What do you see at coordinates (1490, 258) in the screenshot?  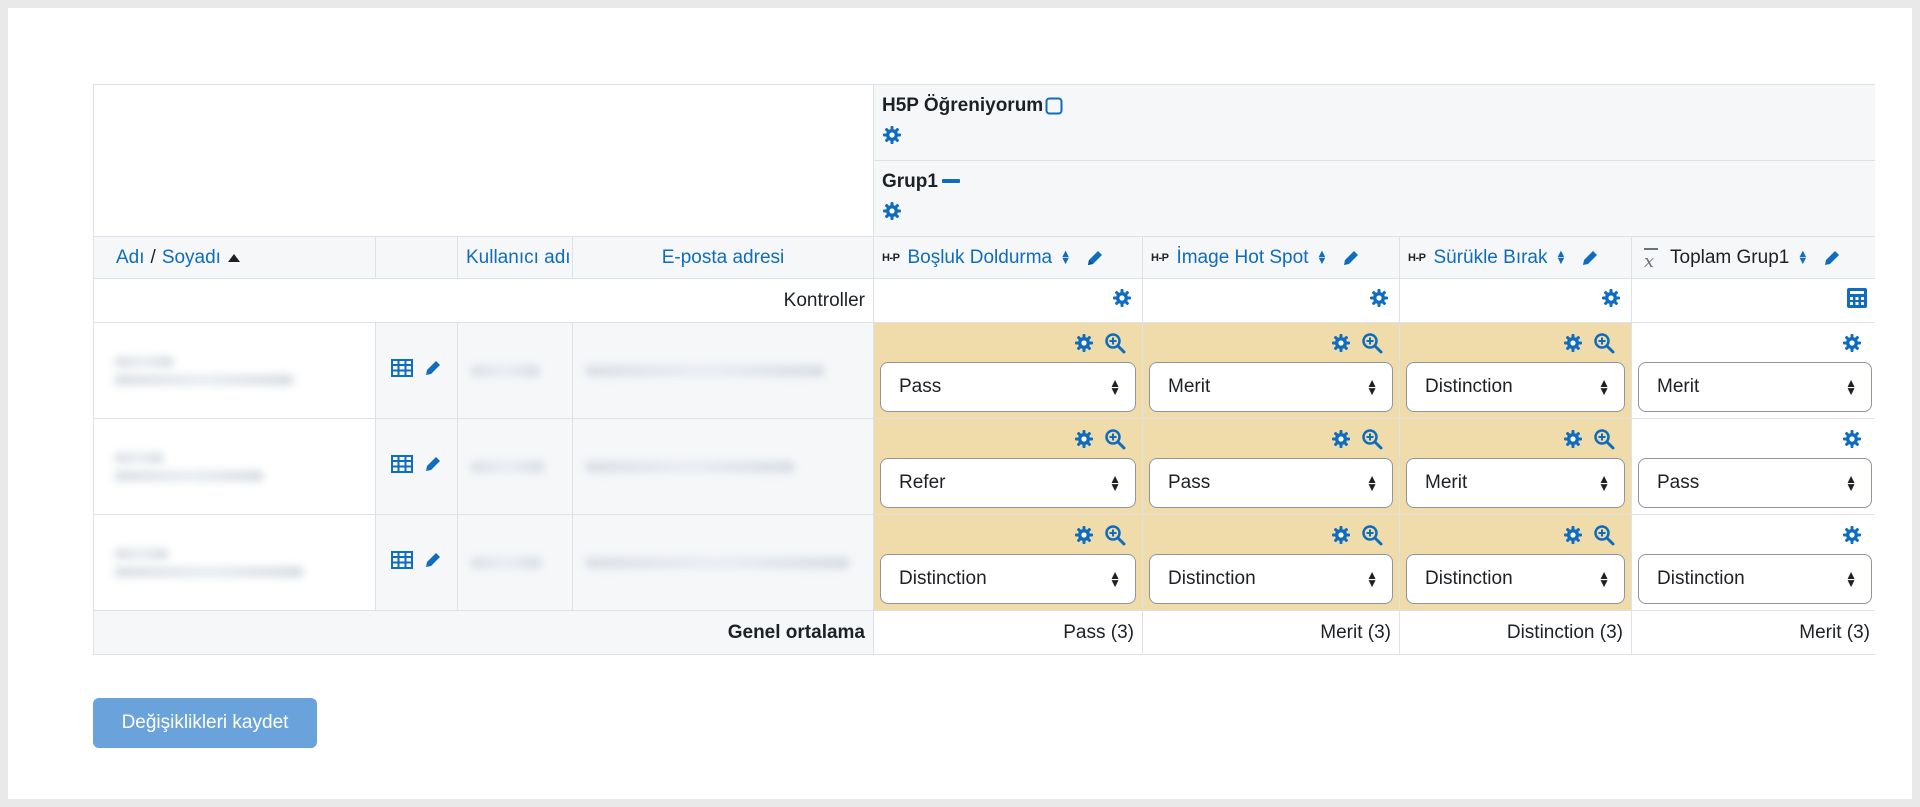 I see `item-link: Sürükle Bırak` at bounding box center [1490, 258].